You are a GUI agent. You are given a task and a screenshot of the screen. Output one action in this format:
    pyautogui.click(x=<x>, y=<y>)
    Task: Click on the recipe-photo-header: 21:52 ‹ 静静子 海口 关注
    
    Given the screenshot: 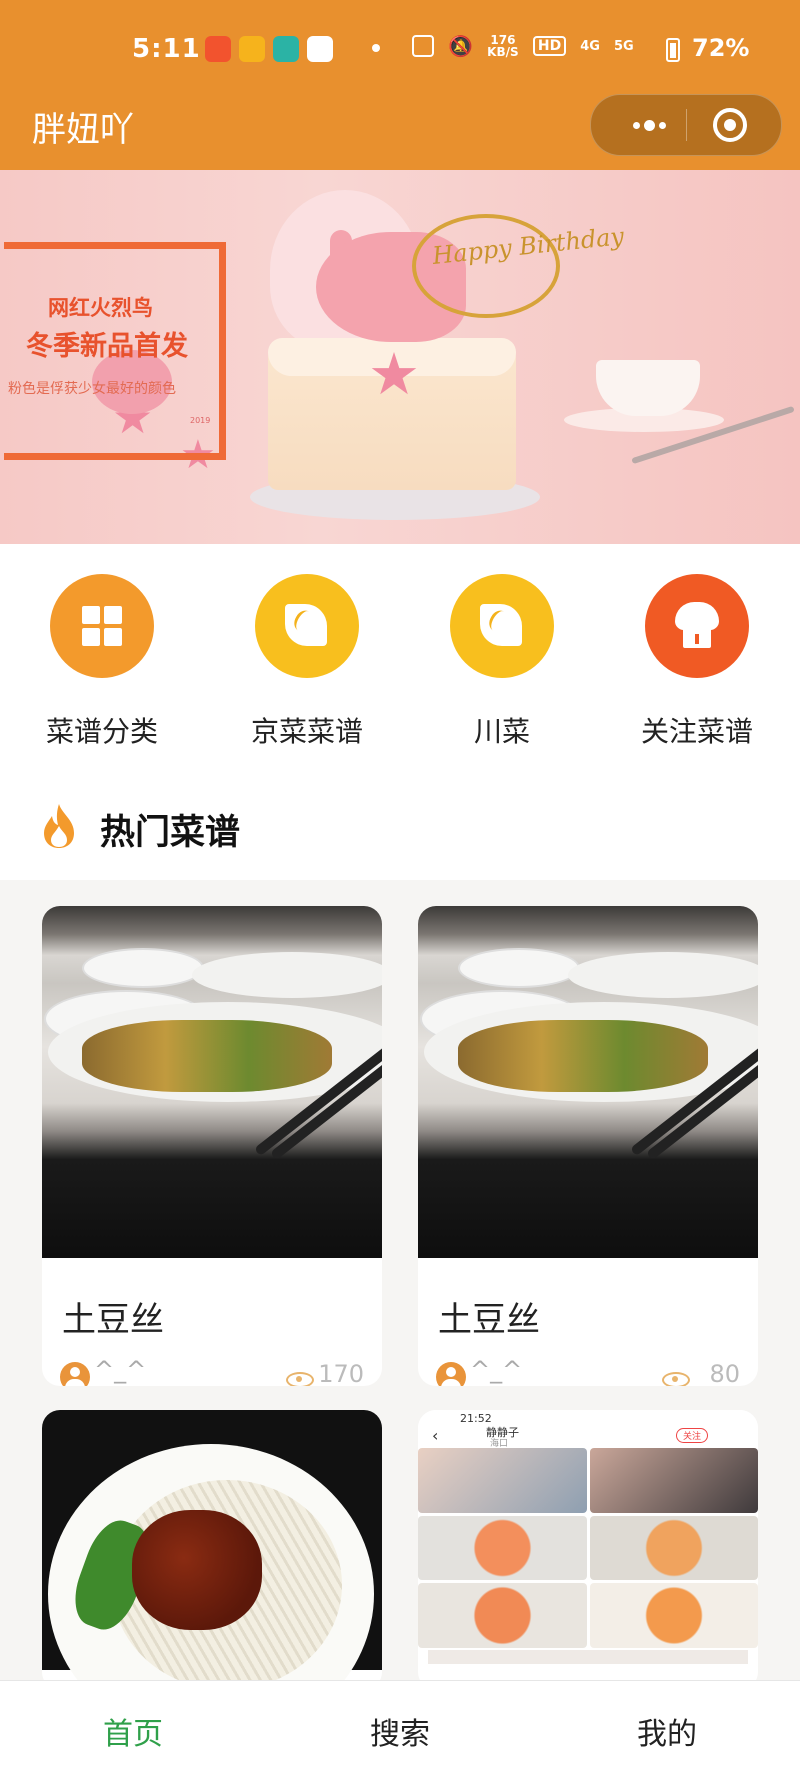 What is the action you would take?
    pyautogui.click(x=588, y=1429)
    